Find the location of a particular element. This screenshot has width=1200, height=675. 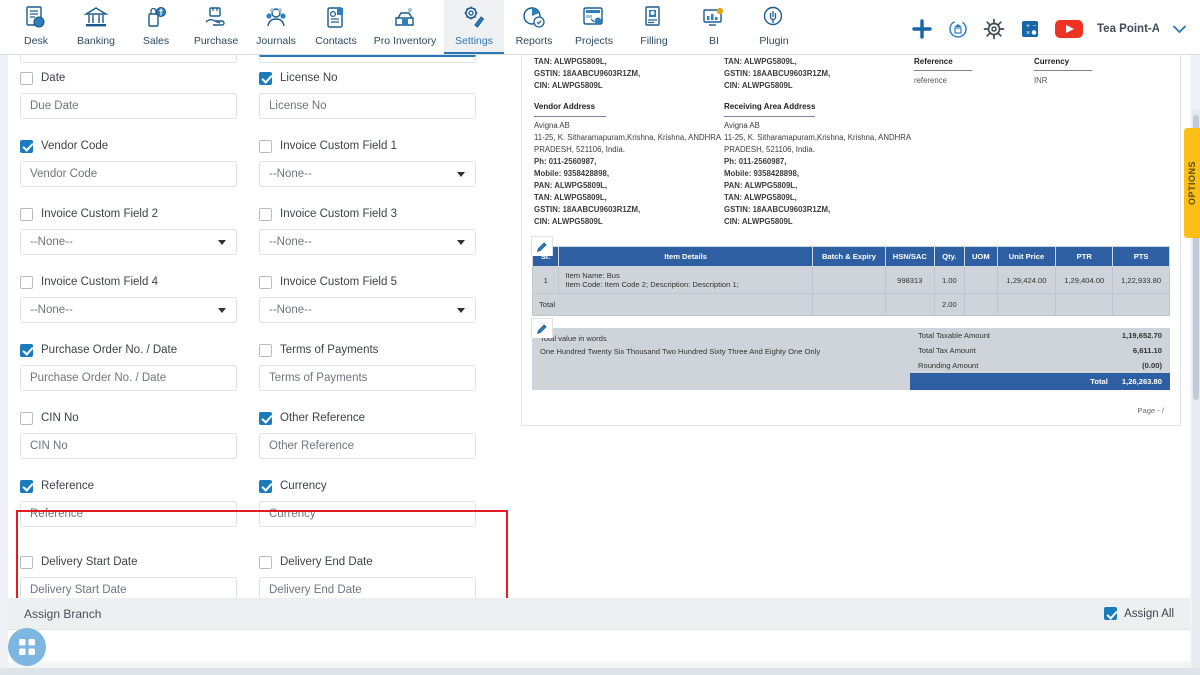

nav-item-desk: Desk is located at coordinates (36, 27).